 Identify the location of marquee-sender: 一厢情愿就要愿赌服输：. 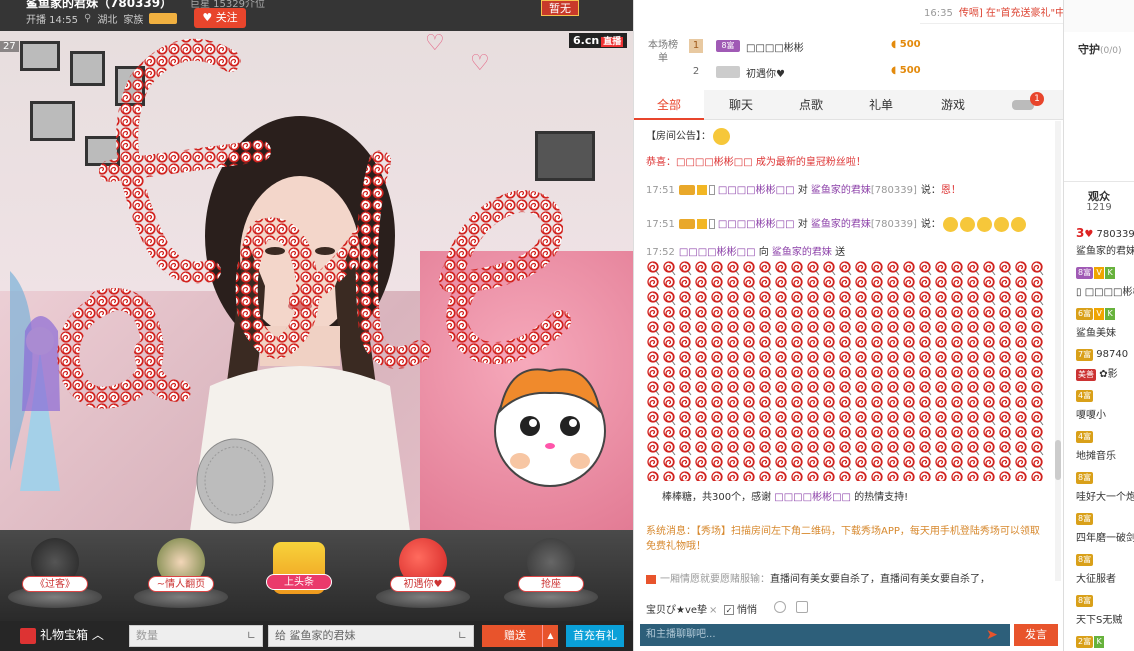
(715, 579).